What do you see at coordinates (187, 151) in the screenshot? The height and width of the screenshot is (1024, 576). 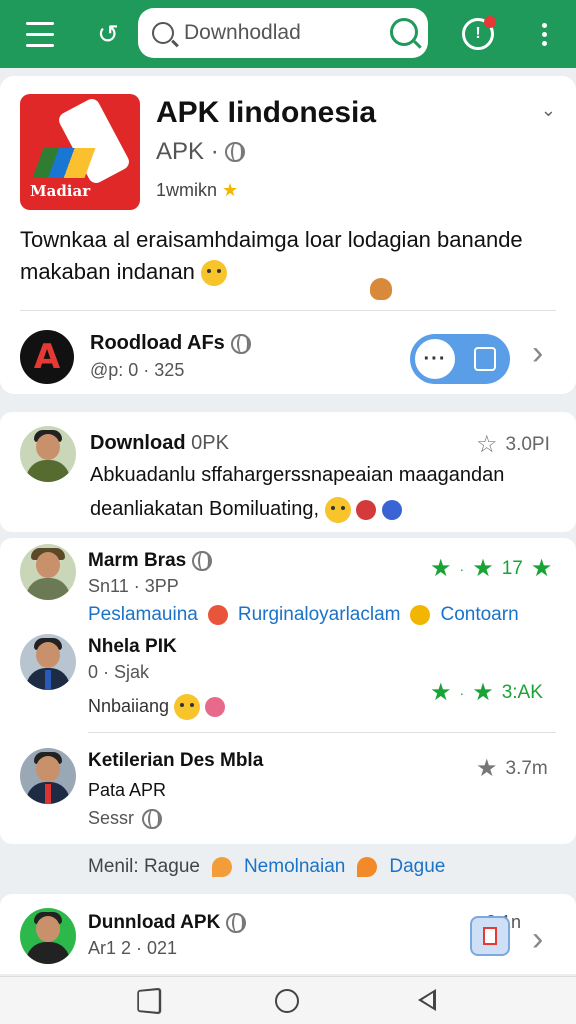 I see `app-subtitle-text: APK ·` at bounding box center [187, 151].